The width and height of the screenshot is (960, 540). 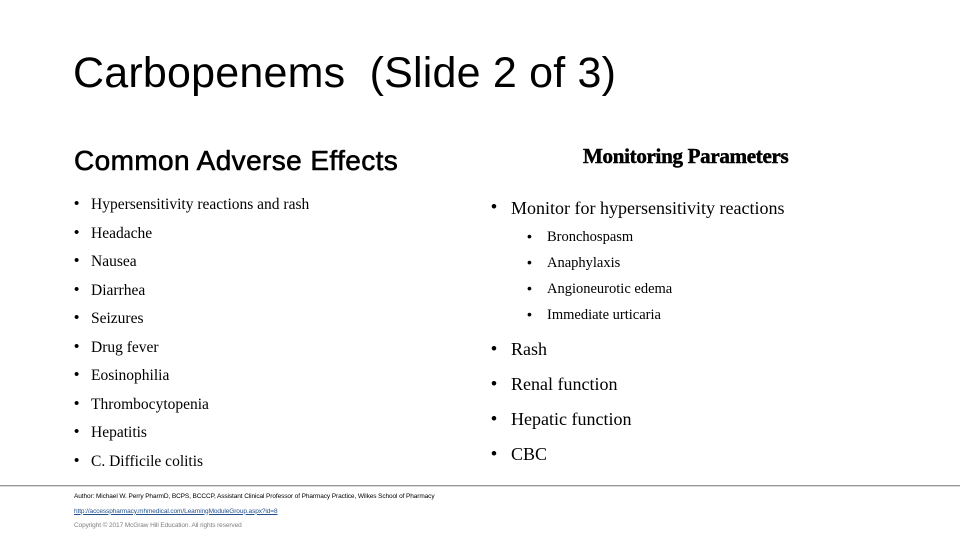 What do you see at coordinates (480, 486) in the screenshot?
I see `footer-divider` at bounding box center [480, 486].